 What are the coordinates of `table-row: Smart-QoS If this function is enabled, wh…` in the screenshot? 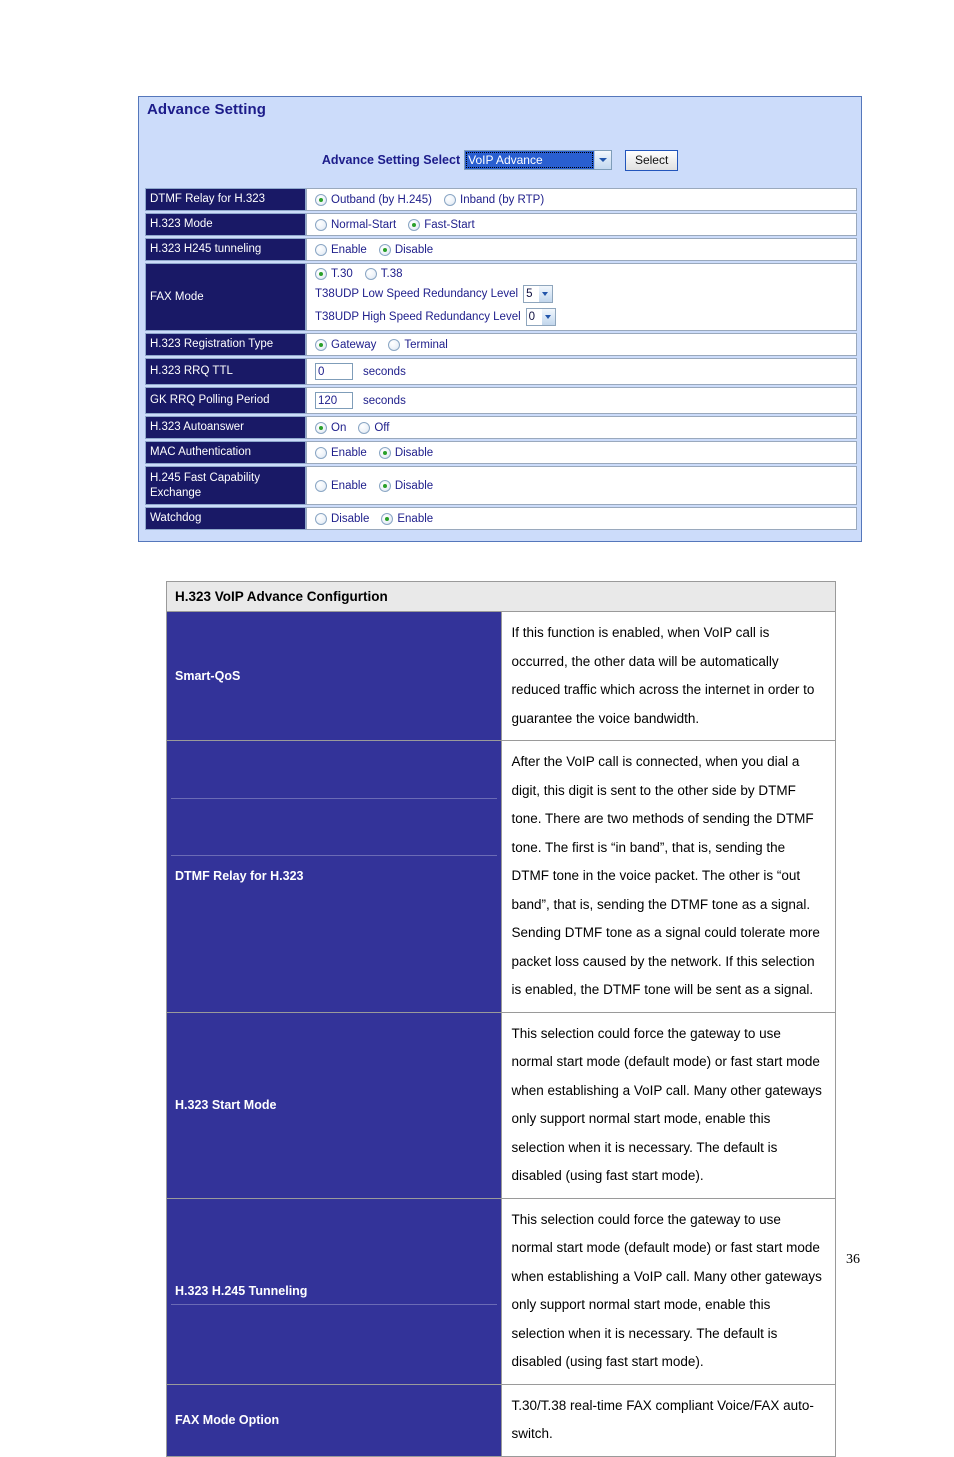 It's located at (501, 676).